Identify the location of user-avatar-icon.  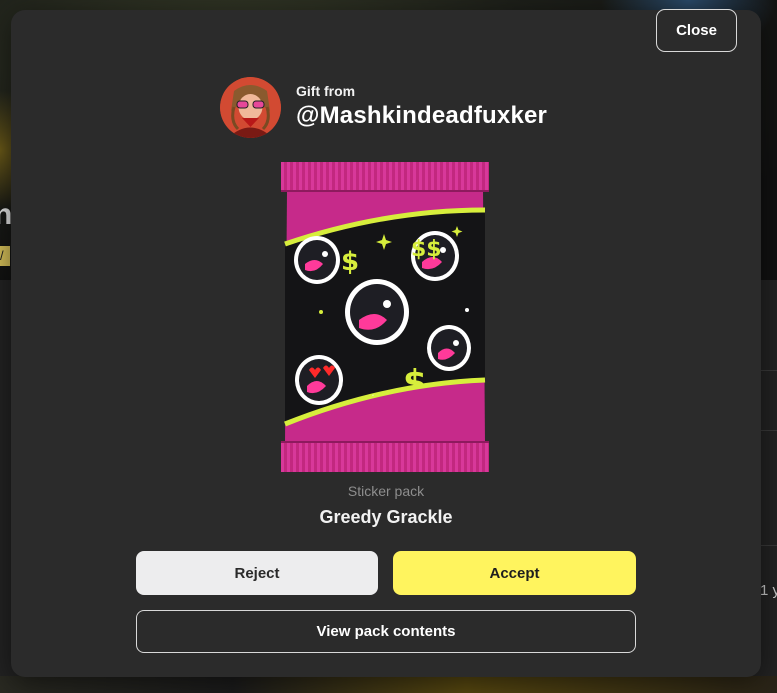
(250, 107).